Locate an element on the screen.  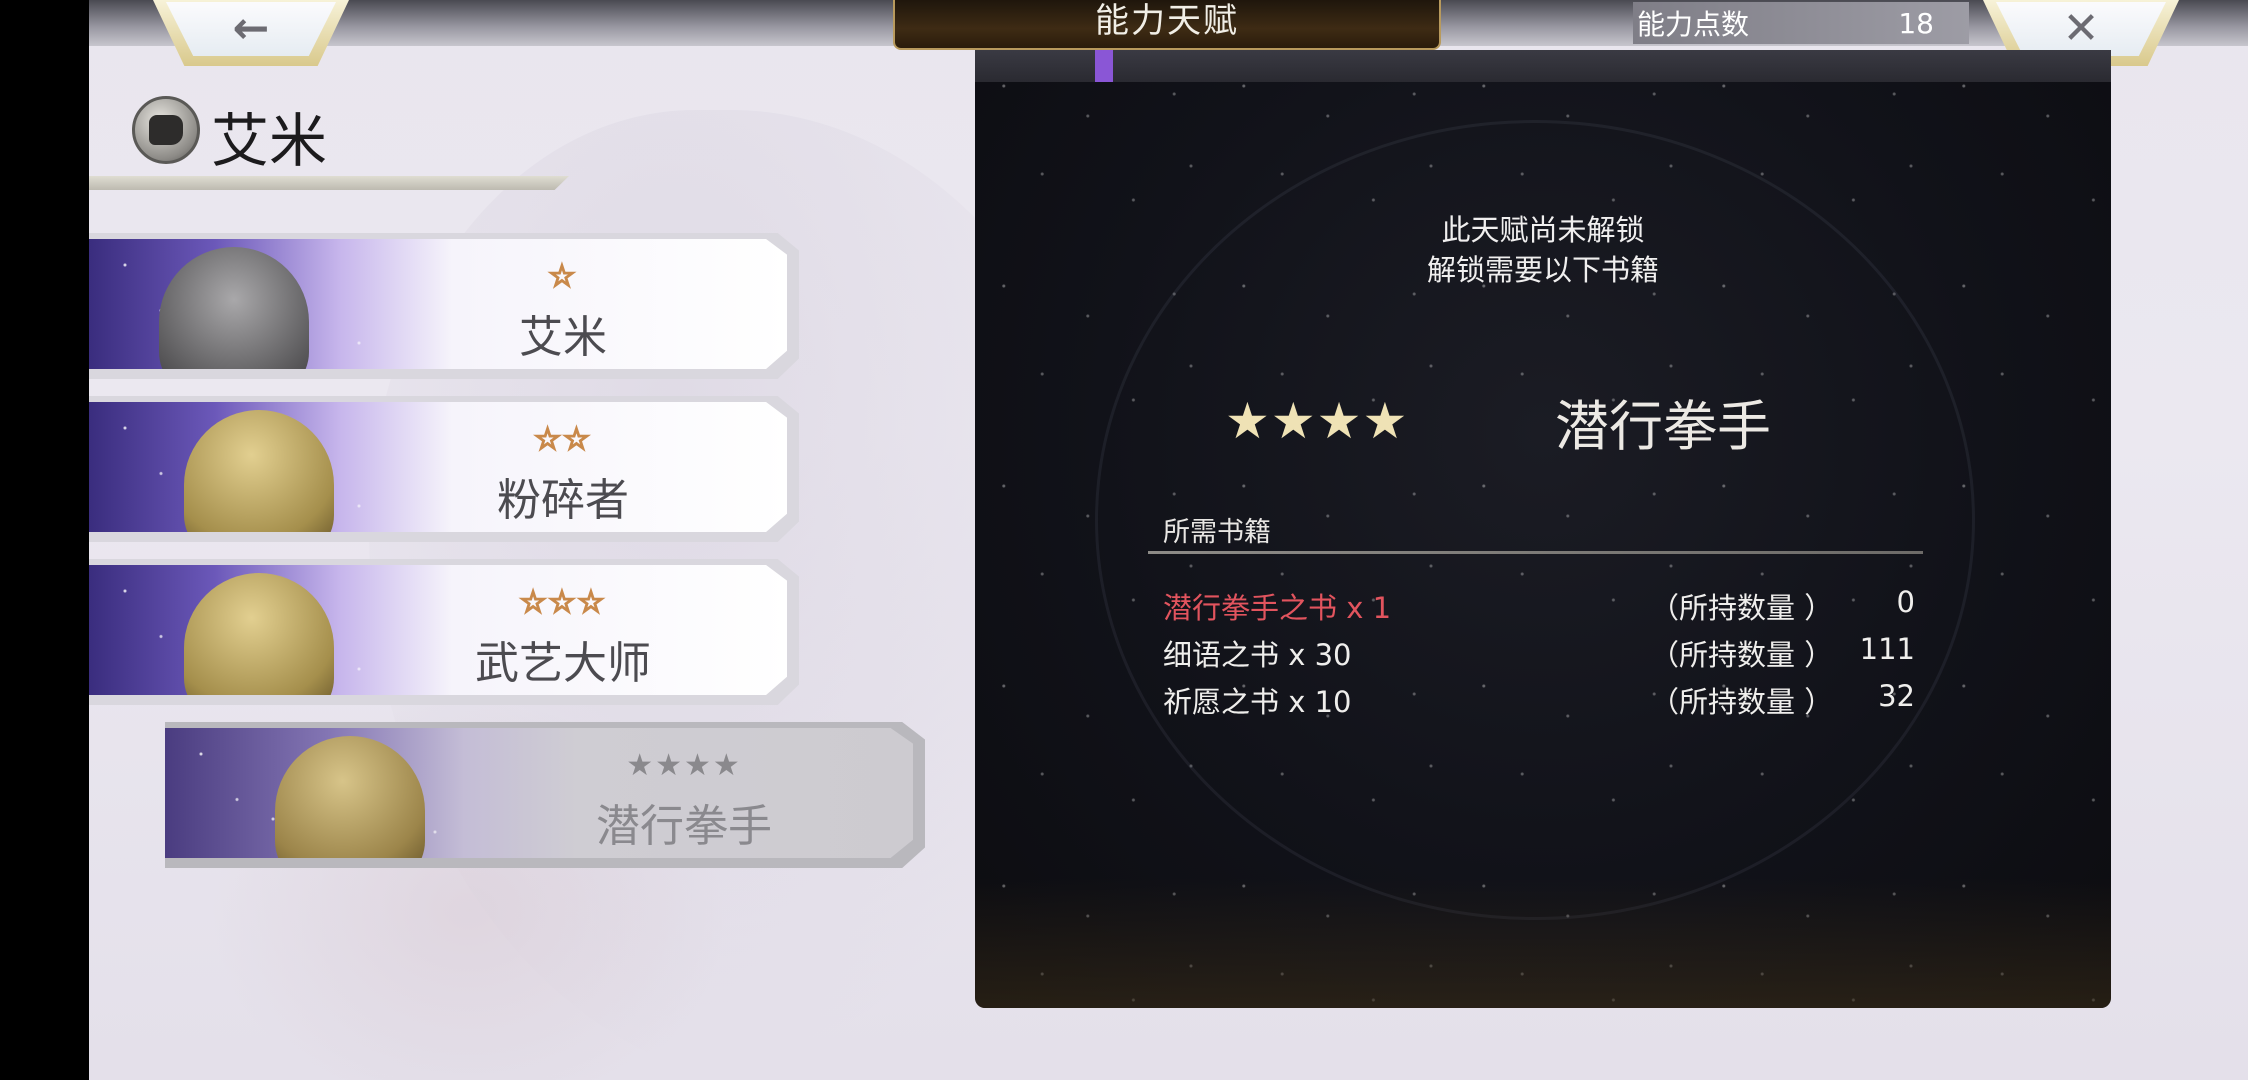
job-rank-stars: ☆ is located at coordinates (563, 276).